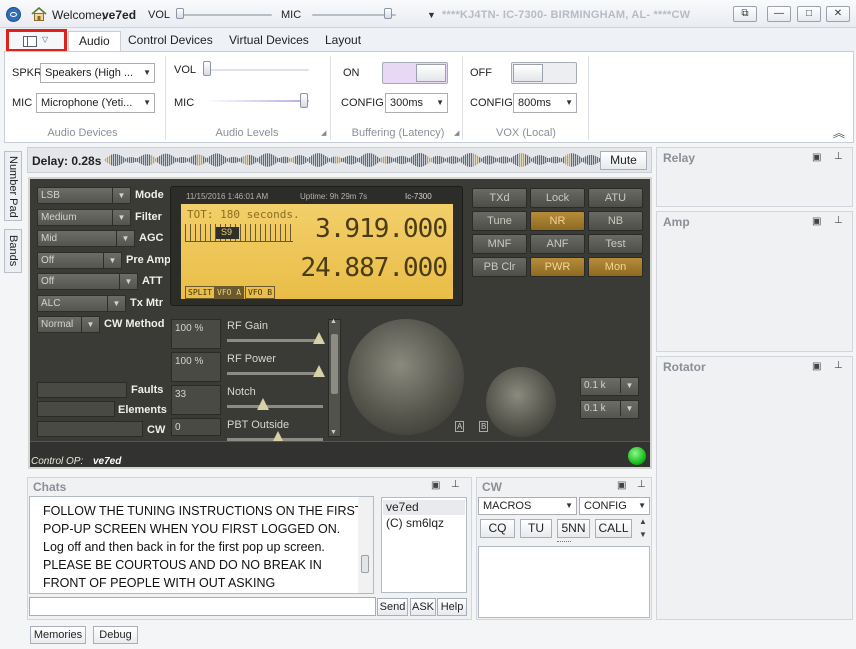 The height and width of the screenshot is (649, 856). What do you see at coordinates (643, 521) in the screenshot?
I see `cw-scroll-up-icon: ▲` at bounding box center [643, 521].